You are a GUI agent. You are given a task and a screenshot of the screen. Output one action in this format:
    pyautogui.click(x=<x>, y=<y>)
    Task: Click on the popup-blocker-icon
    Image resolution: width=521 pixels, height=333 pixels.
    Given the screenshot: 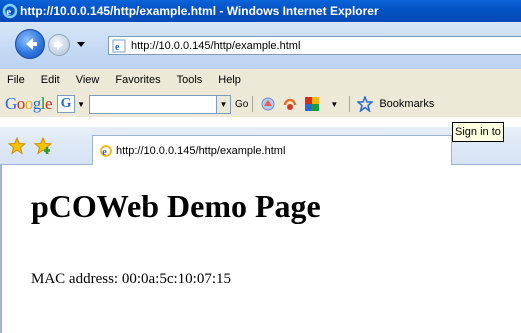 What is the action you would take?
    pyautogui.click(x=312, y=104)
    